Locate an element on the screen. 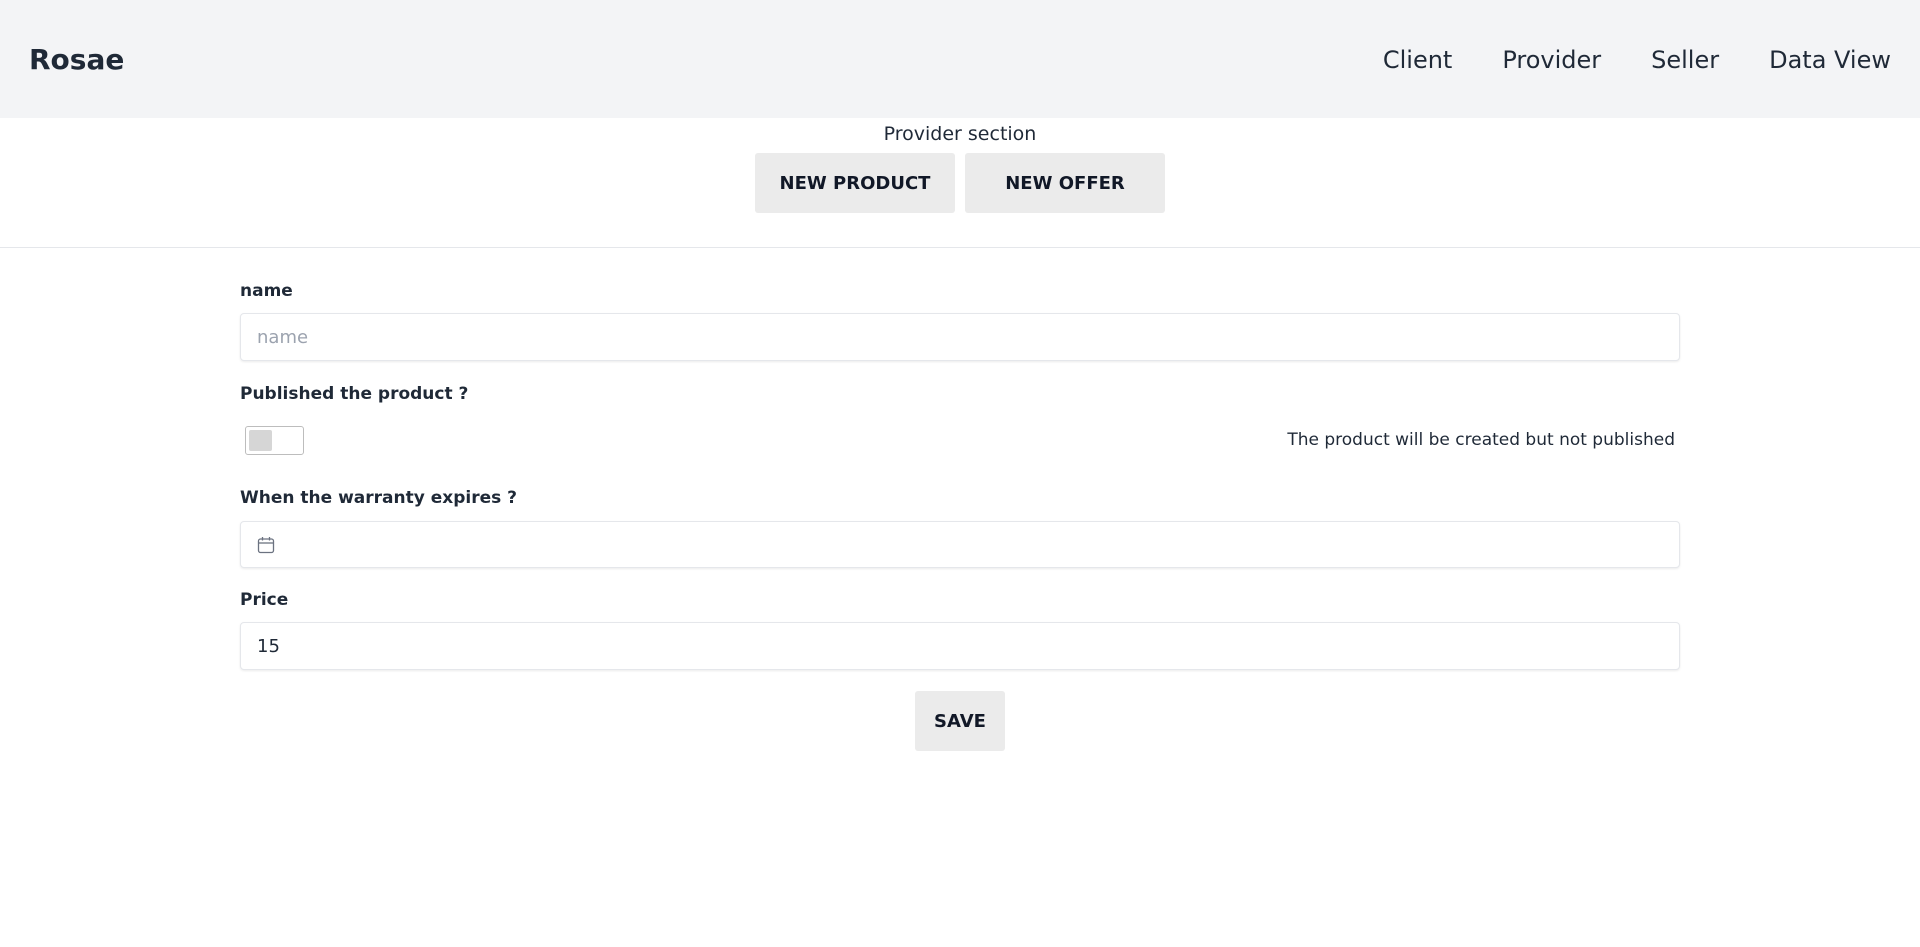 This screenshot has width=1920, height=947. nav-link-client: Client is located at coordinates (1417, 60).